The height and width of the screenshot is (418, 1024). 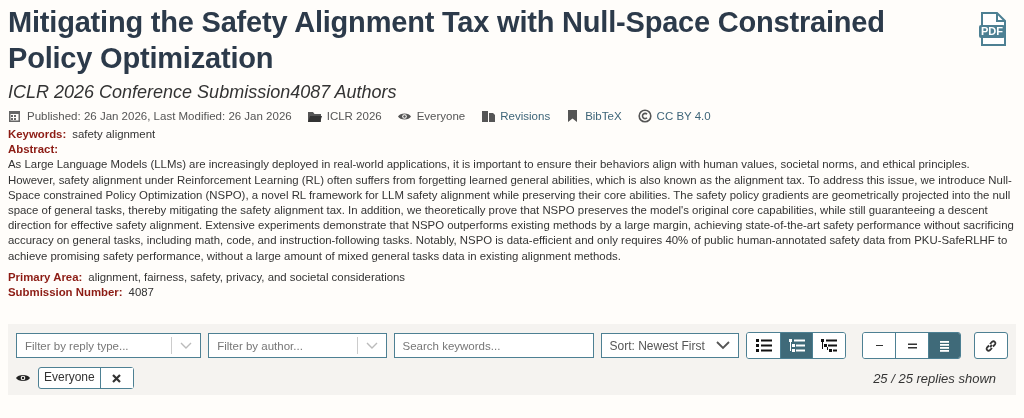 What do you see at coordinates (354, 116) in the screenshot?
I see `meta-text: ICLR 2026` at bounding box center [354, 116].